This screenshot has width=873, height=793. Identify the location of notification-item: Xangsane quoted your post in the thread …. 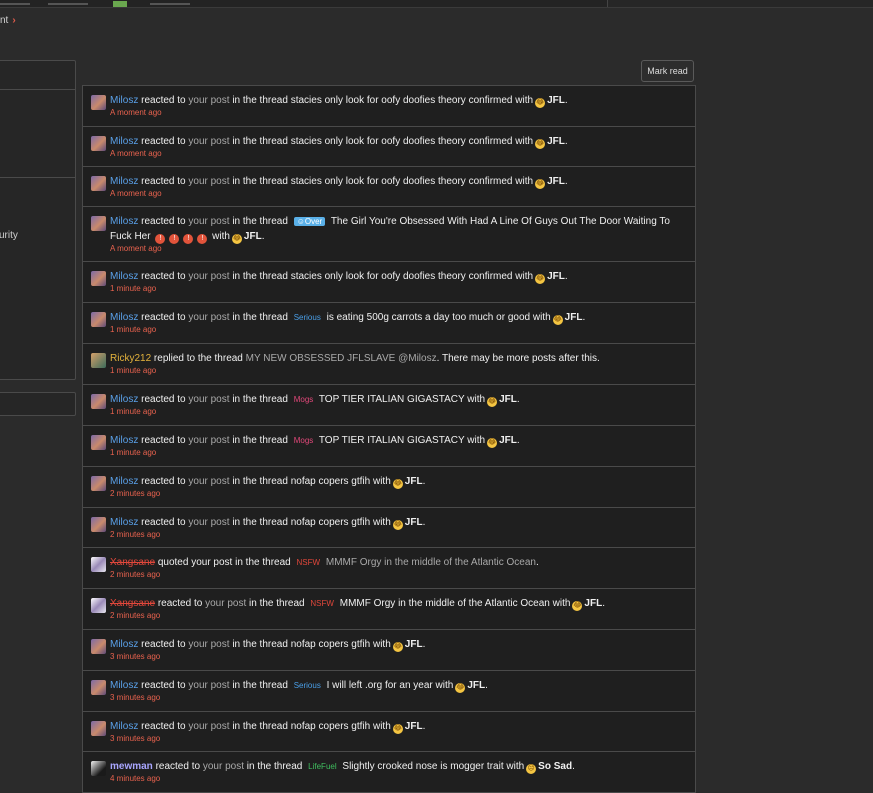
(389, 568).